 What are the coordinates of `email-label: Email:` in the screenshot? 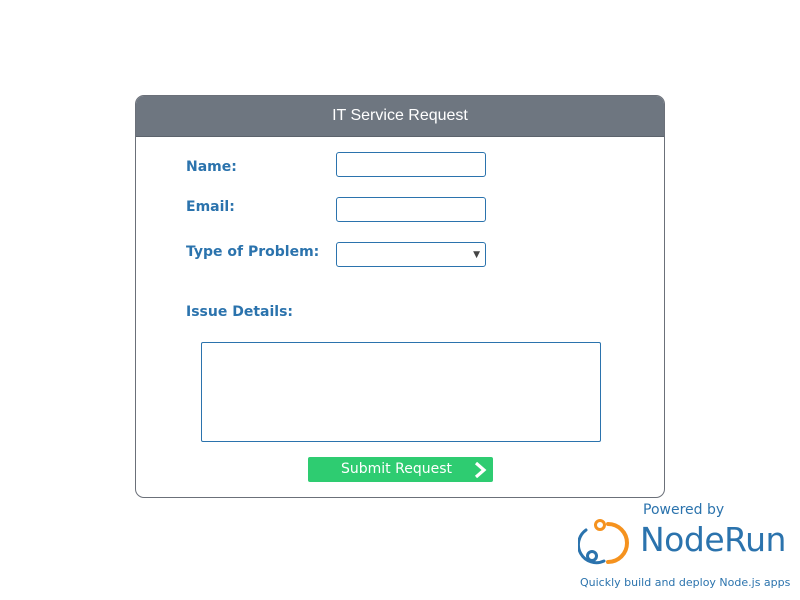 It's located at (210, 207).